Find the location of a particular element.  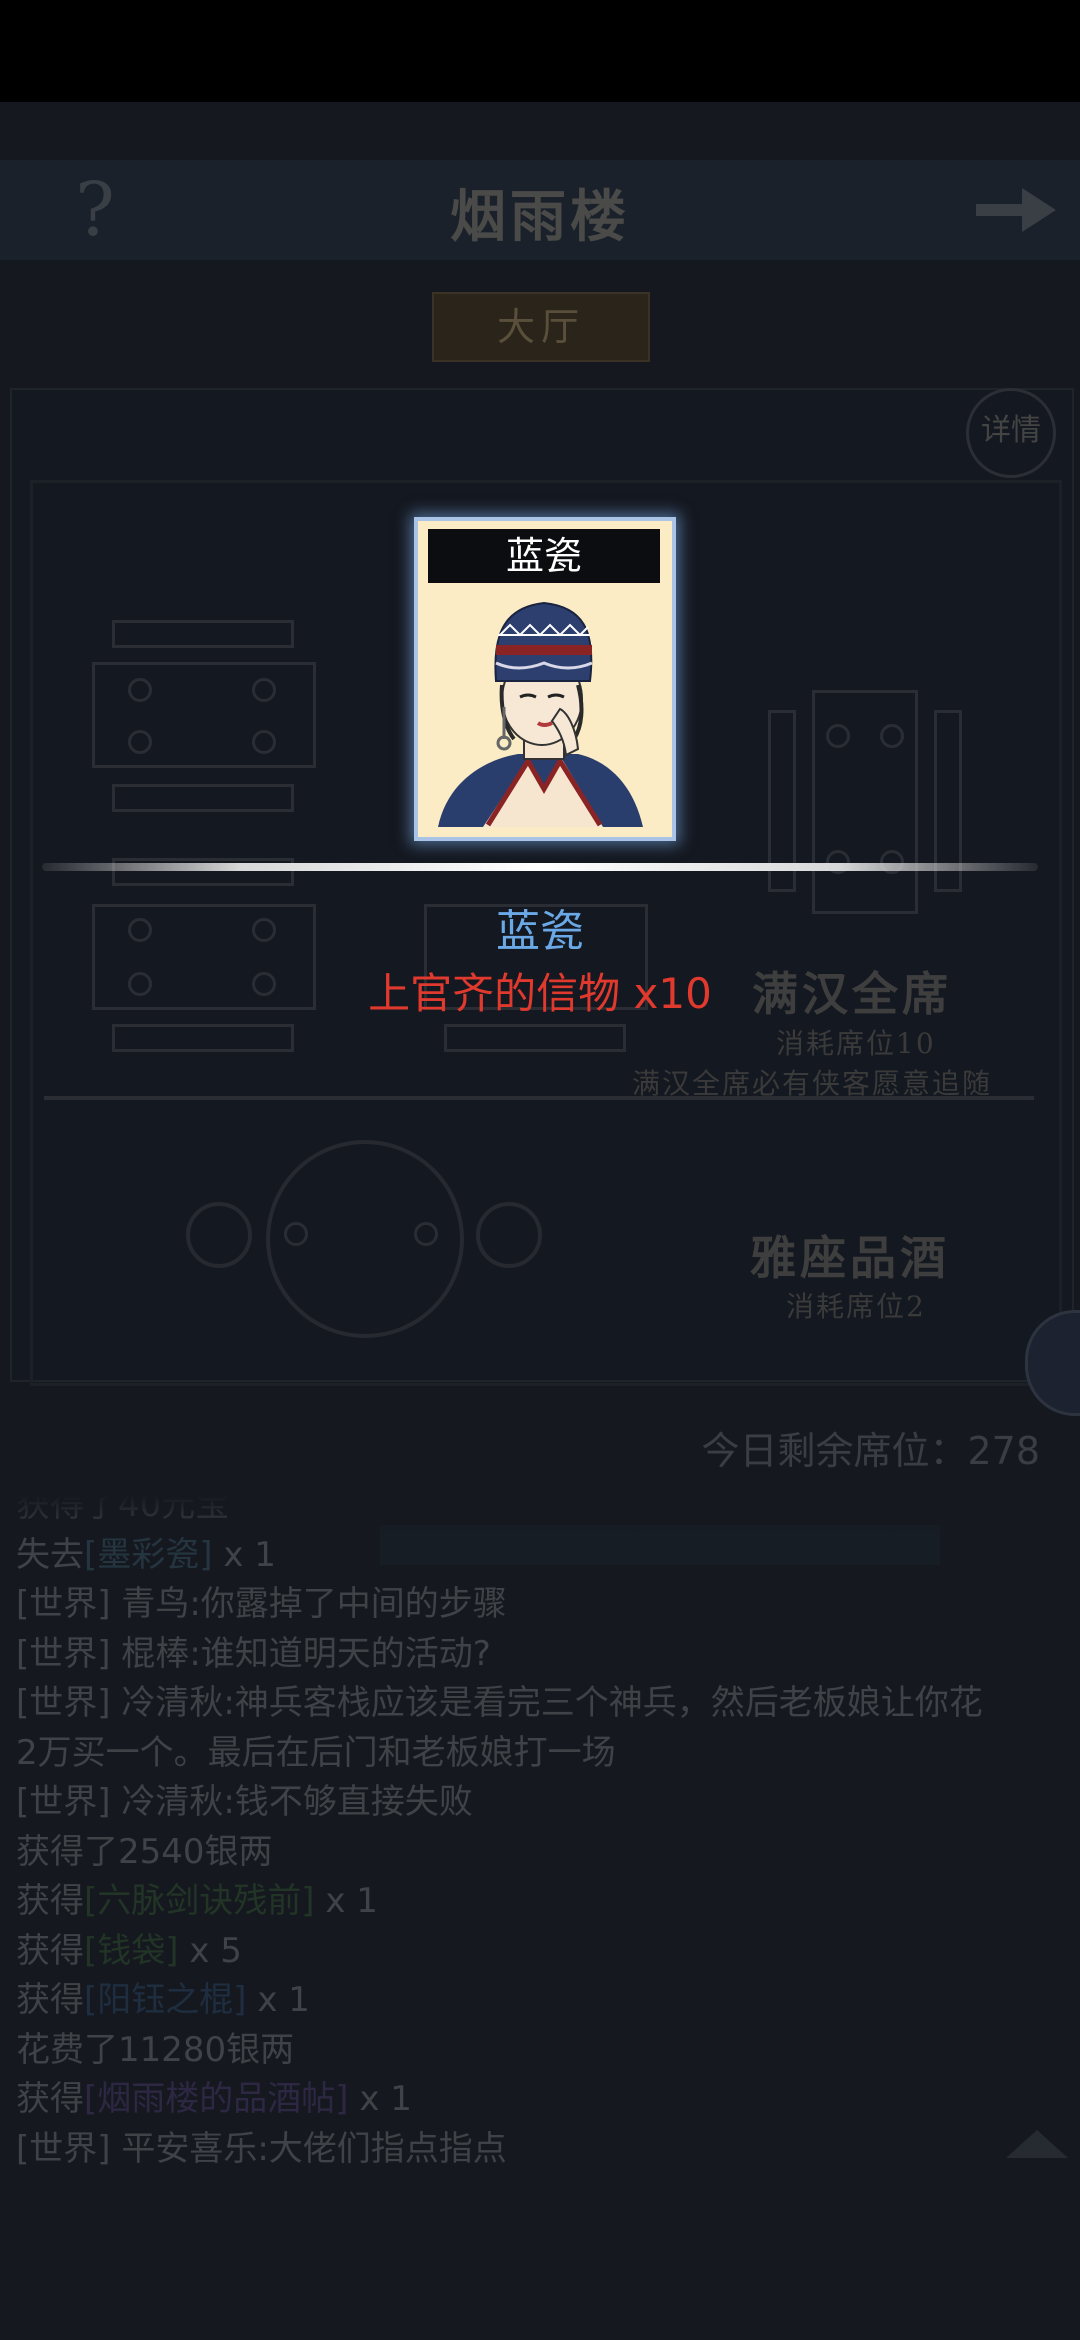

seat-option-title: 雅座品酒 is located at coordinates (850, 1255).